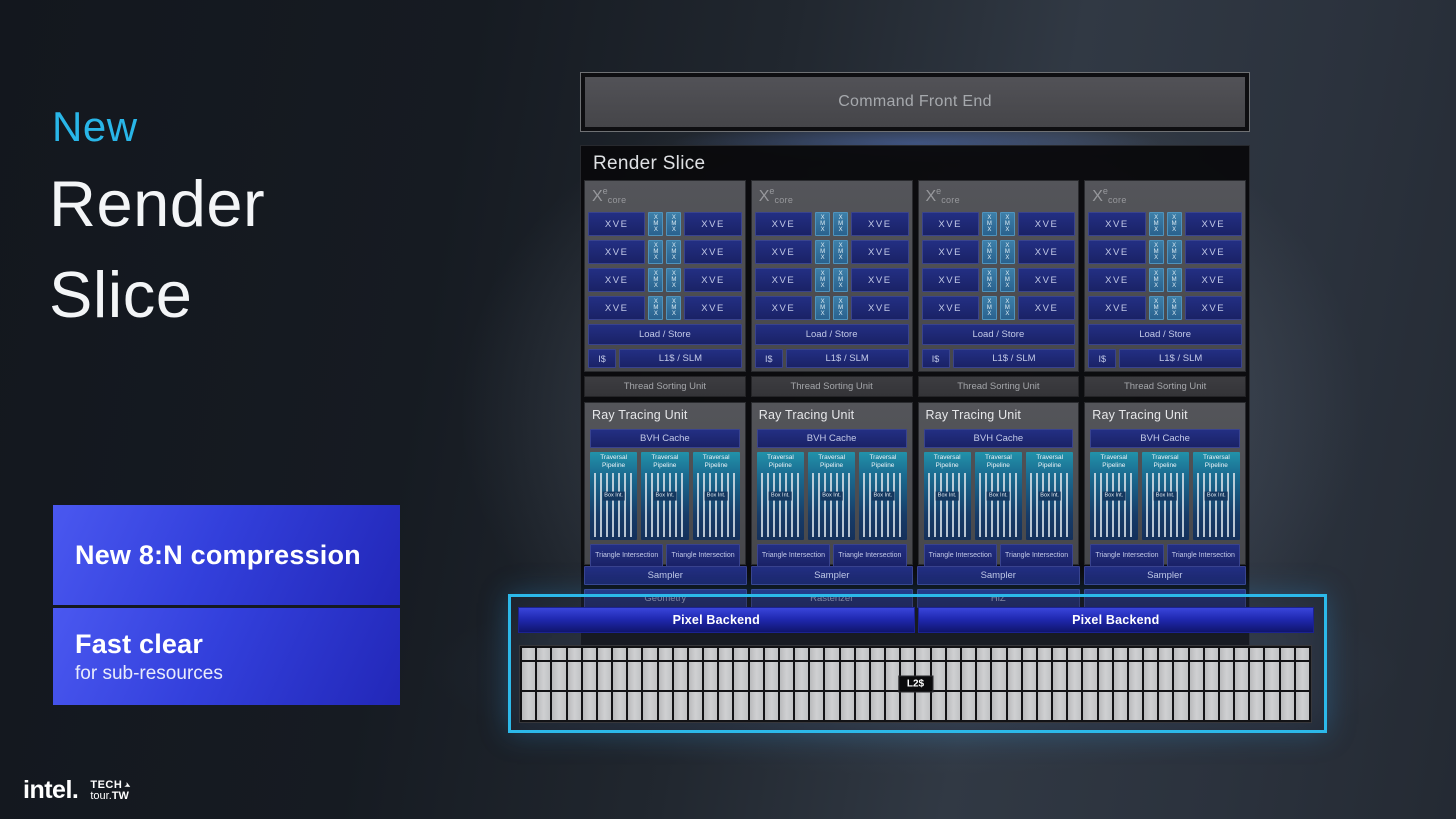  I want to click on pixel-backend-unit: Pixel Backend, so click(716, 620).